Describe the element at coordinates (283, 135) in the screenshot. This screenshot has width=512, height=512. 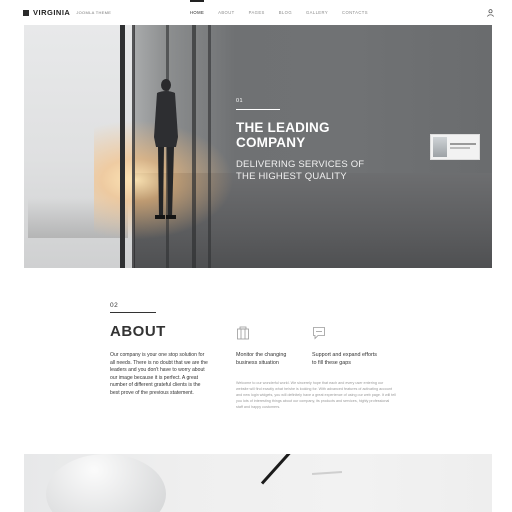
I see `hero-title: THE LEADING COMPANY` at that location.